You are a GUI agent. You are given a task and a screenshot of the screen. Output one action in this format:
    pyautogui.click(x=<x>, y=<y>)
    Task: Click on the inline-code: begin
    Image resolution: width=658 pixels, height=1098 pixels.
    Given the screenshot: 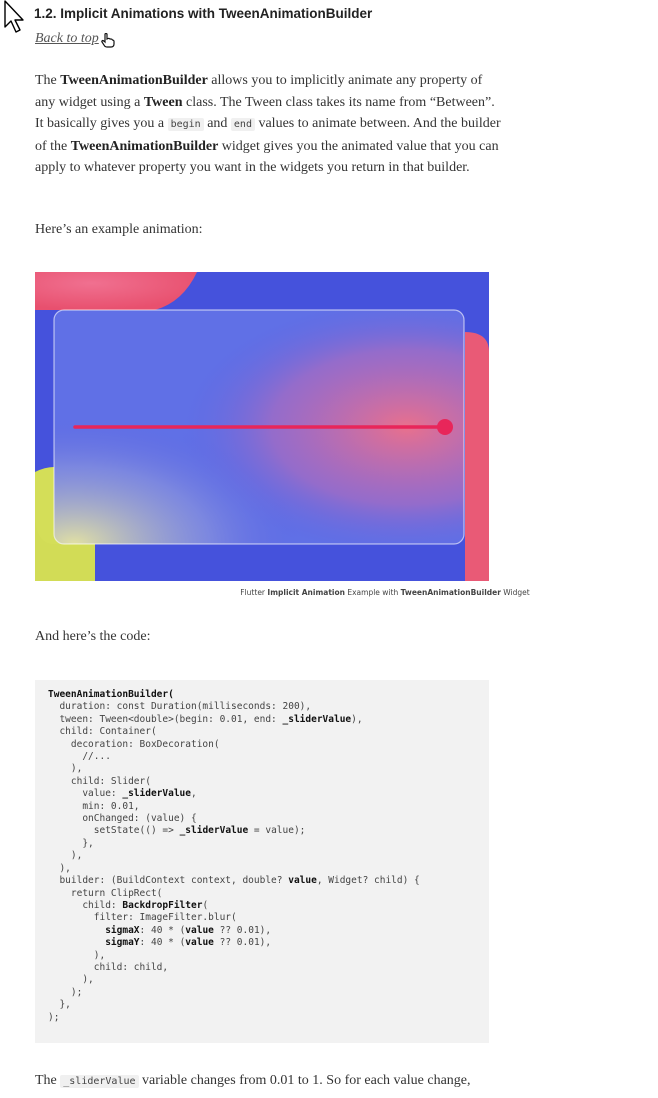 What is the action you would take?
    pyautogui.click(x=185, y=124)
    